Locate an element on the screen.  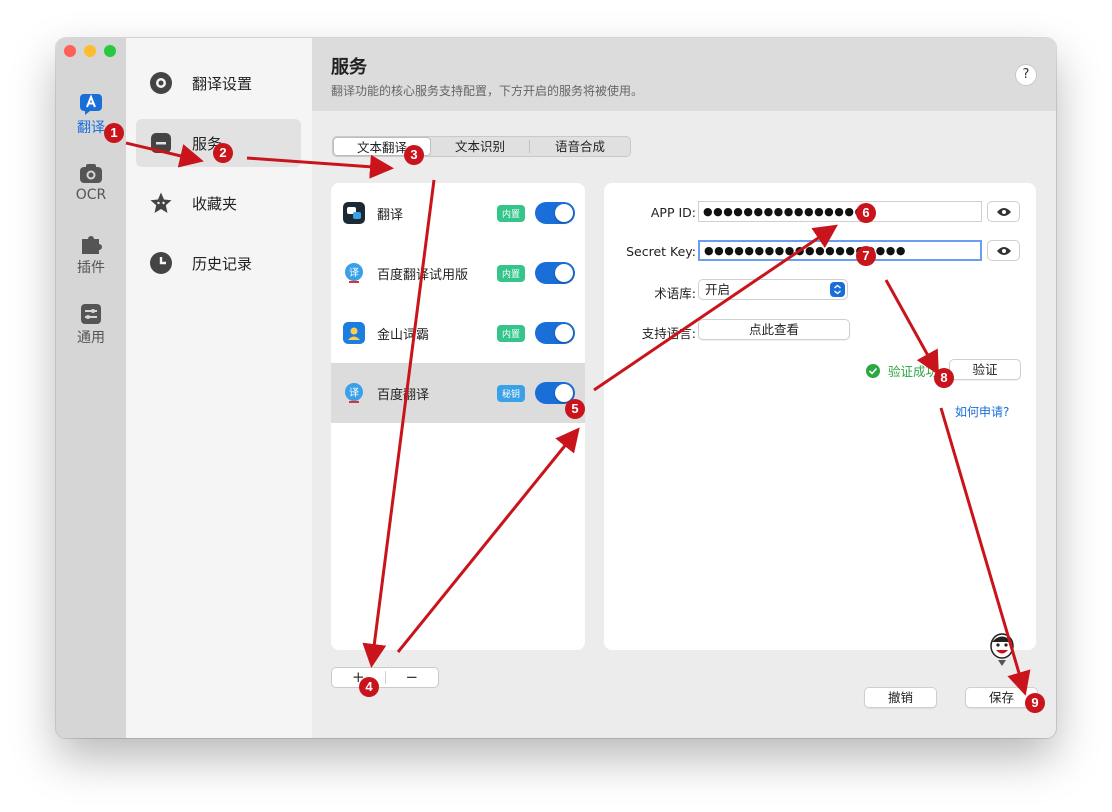
page-title: 服务 is located at coordinates (349, 67).